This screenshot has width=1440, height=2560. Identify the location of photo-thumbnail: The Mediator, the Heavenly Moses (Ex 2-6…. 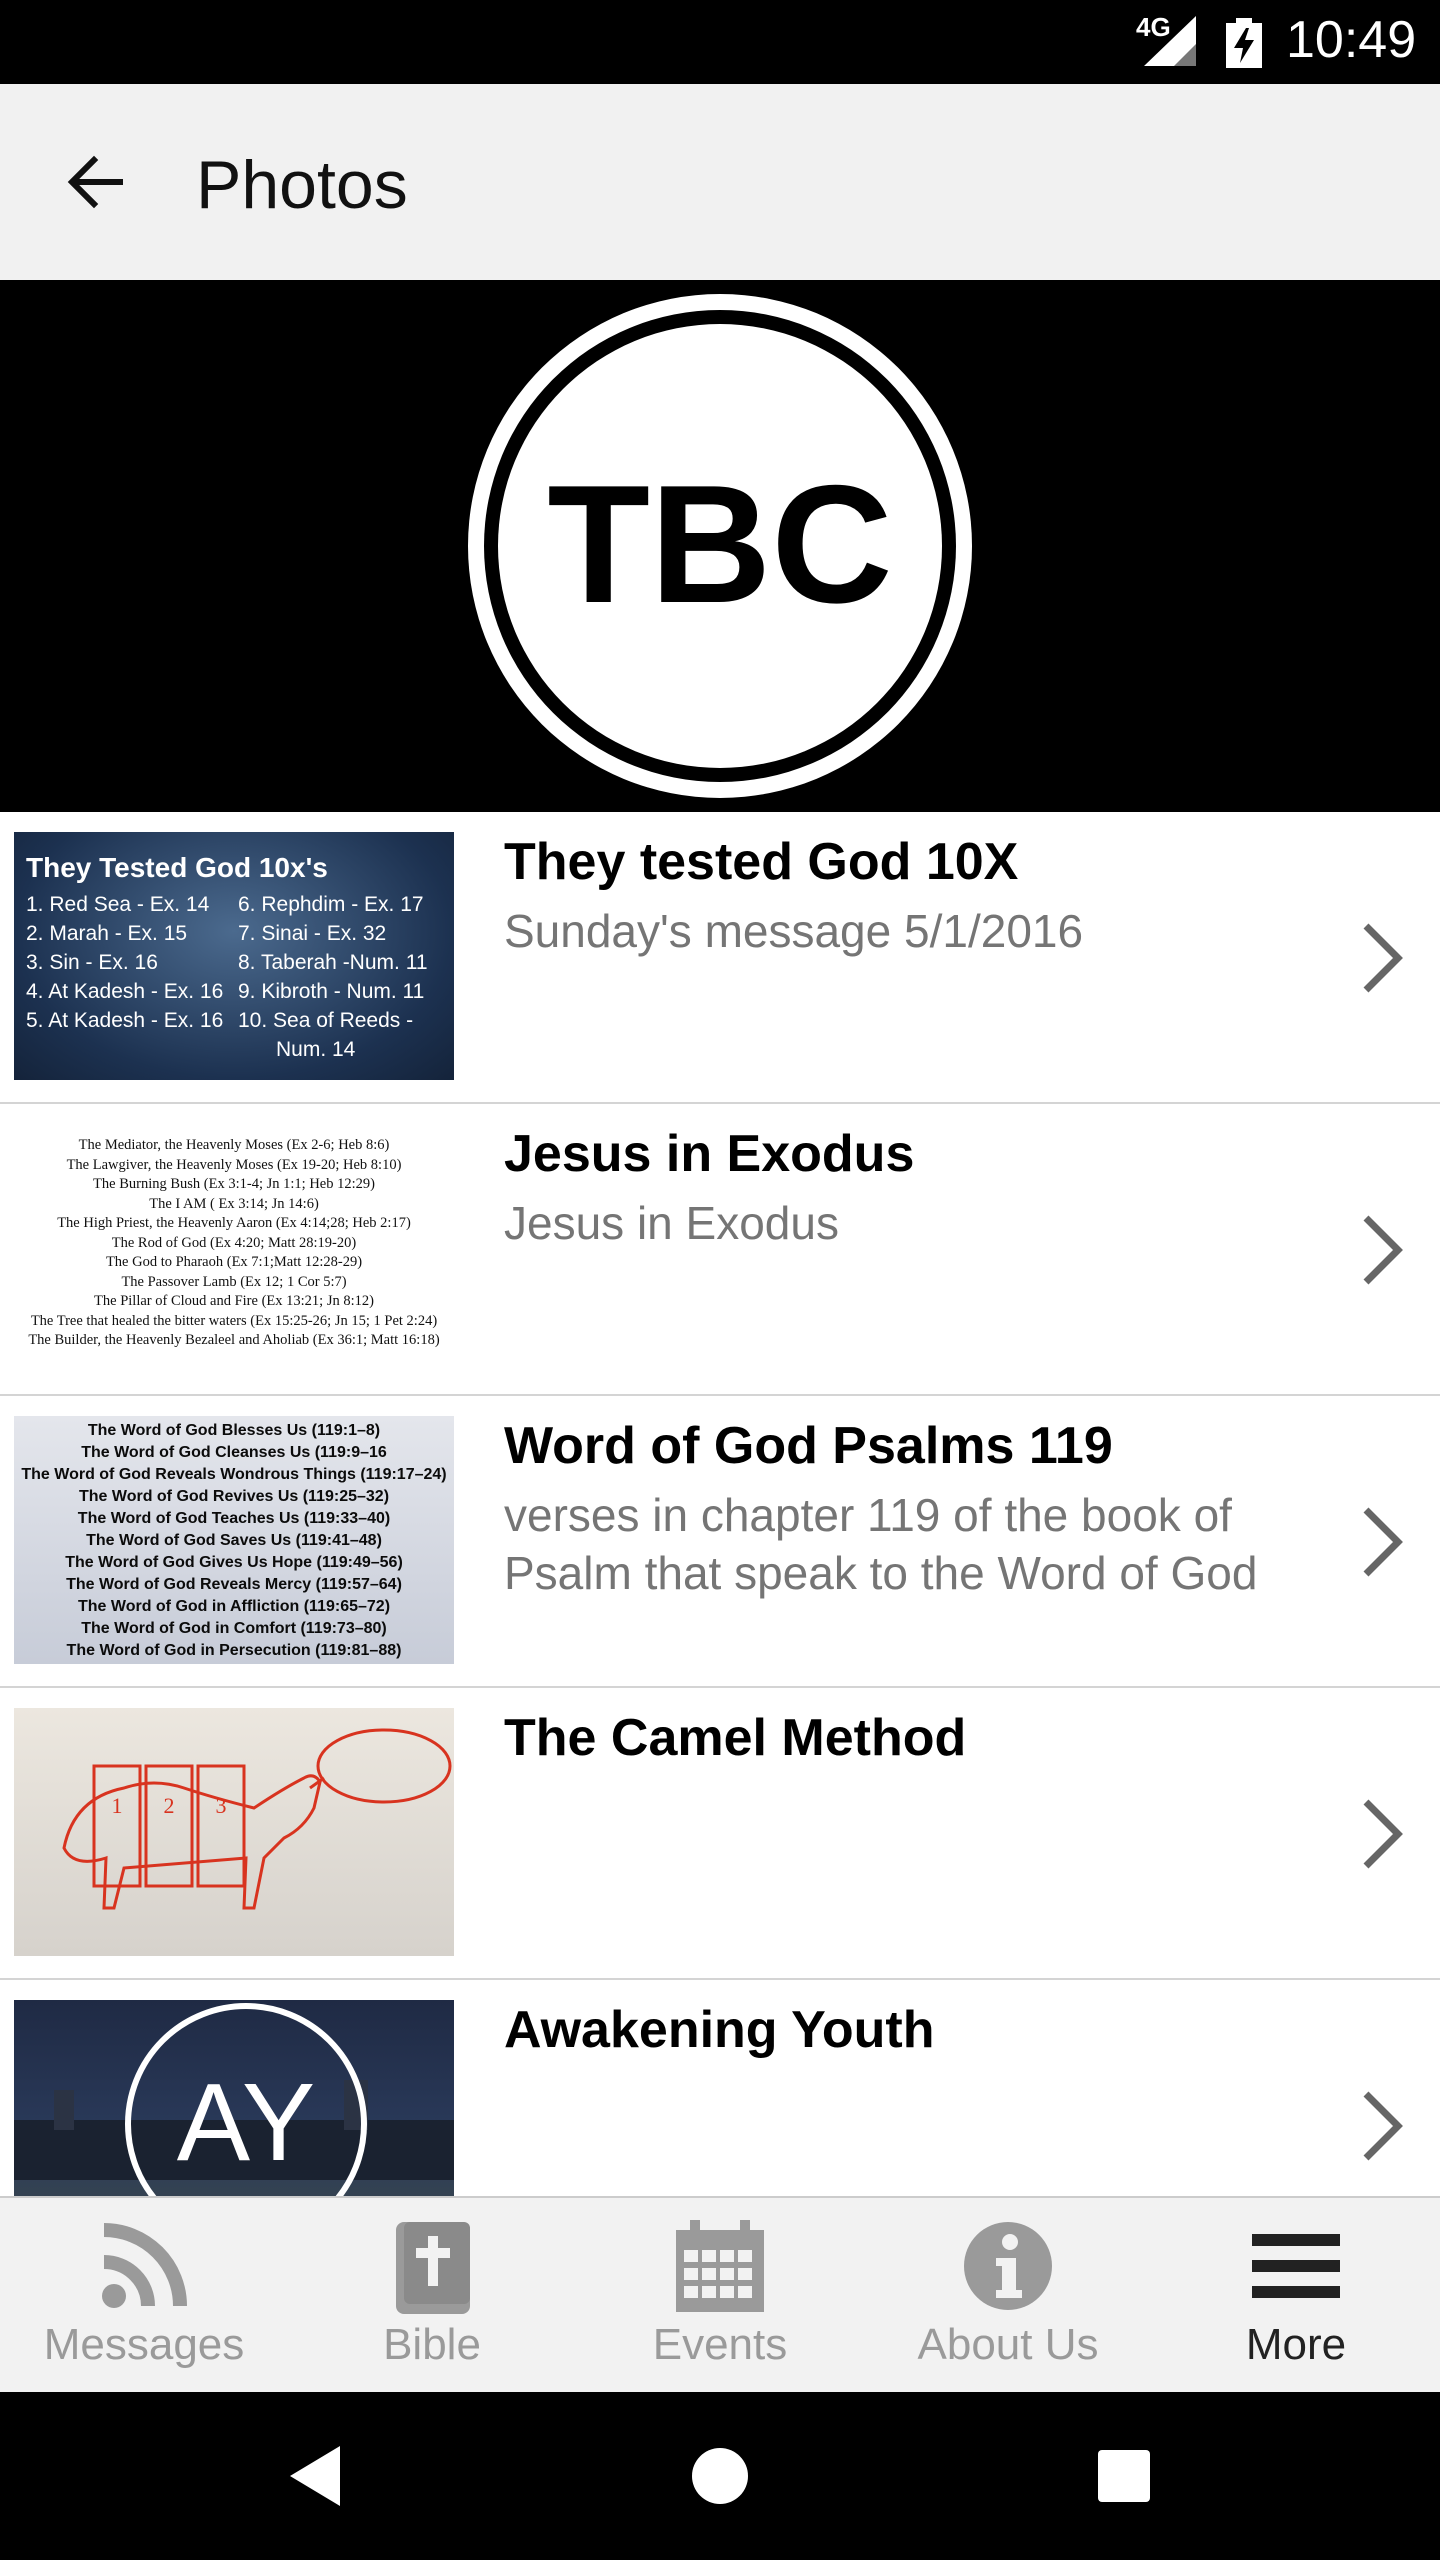
(234, 1248).